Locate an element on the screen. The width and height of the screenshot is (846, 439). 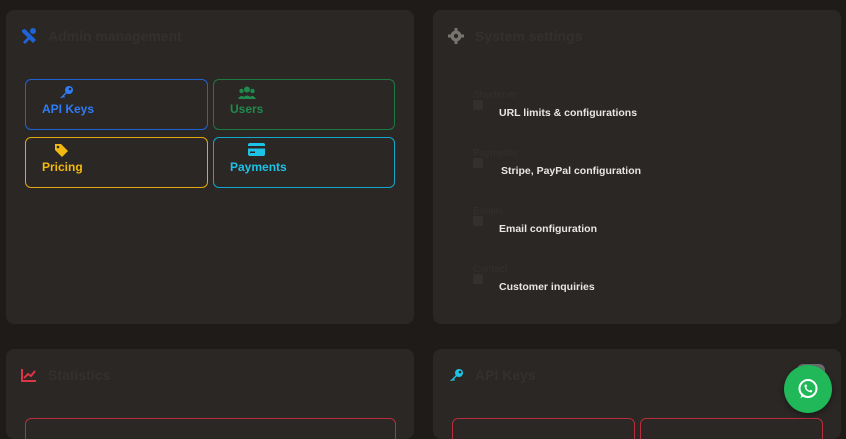
chart-line-icon is located at coordinates (29, 375).